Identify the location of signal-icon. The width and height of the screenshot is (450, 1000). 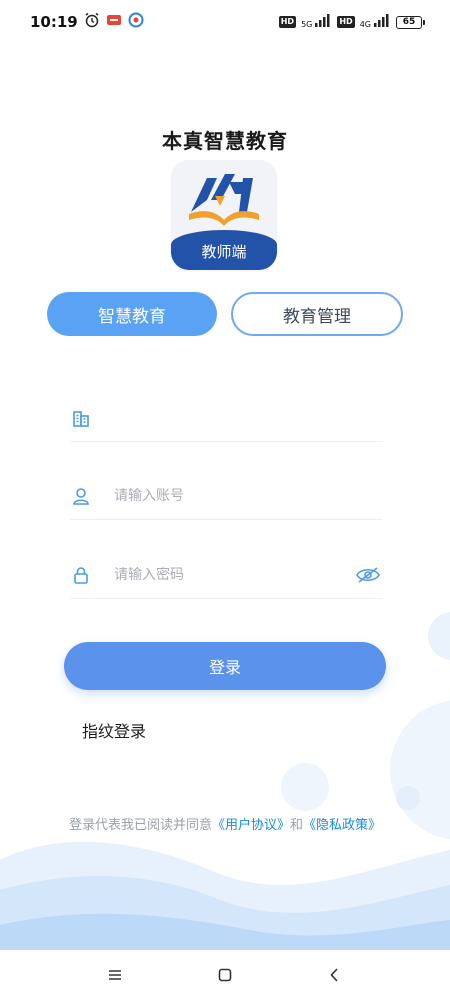
(323, 22).